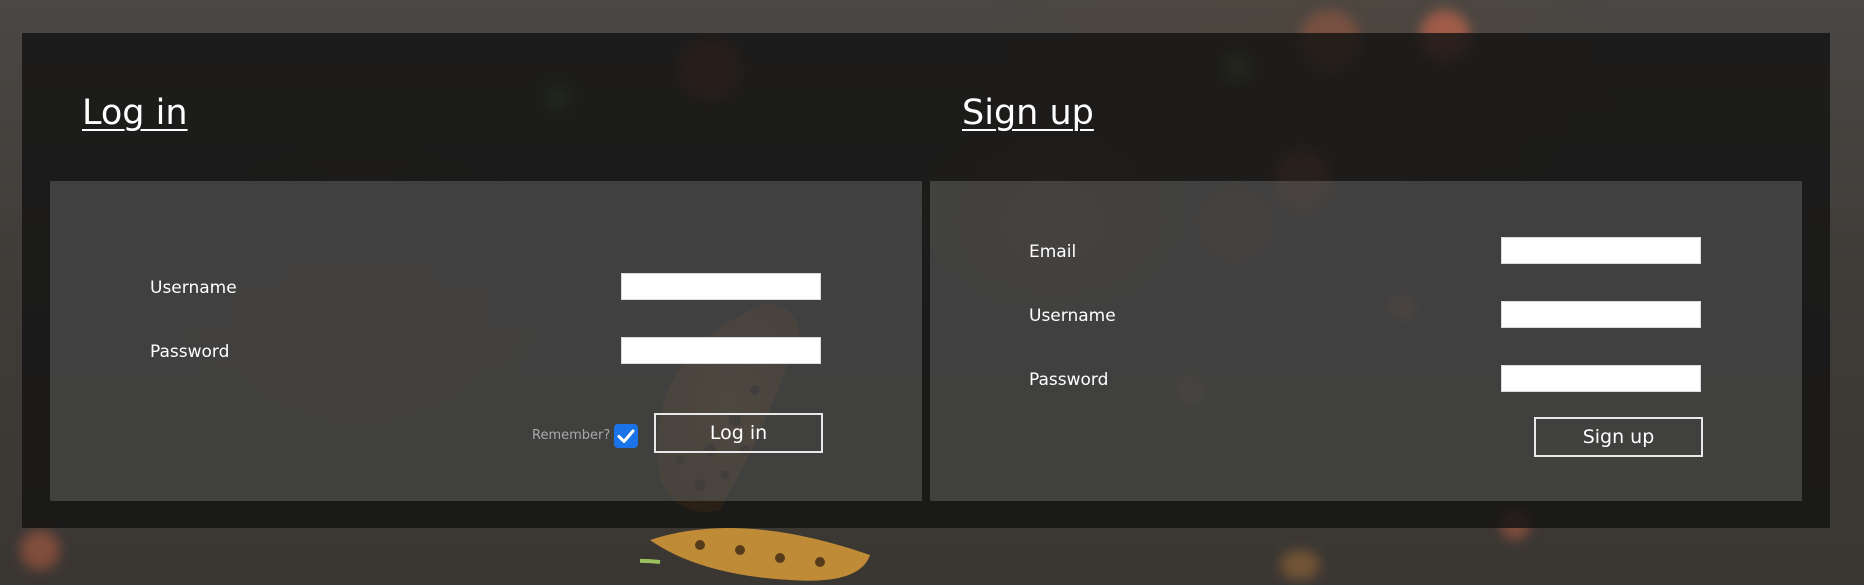  Describe the element at coordinates (1069, 380) in the screenshot. I see `signup-password-label: Password` at that location.